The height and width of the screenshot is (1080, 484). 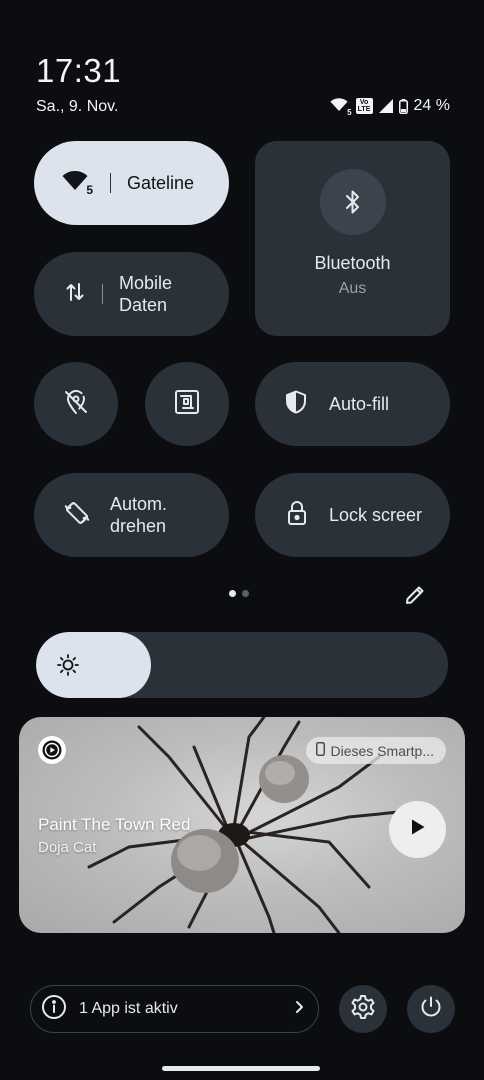 I want to click on active-apps-button: 1 App ist aktiv, so click(x=174, y=1009).